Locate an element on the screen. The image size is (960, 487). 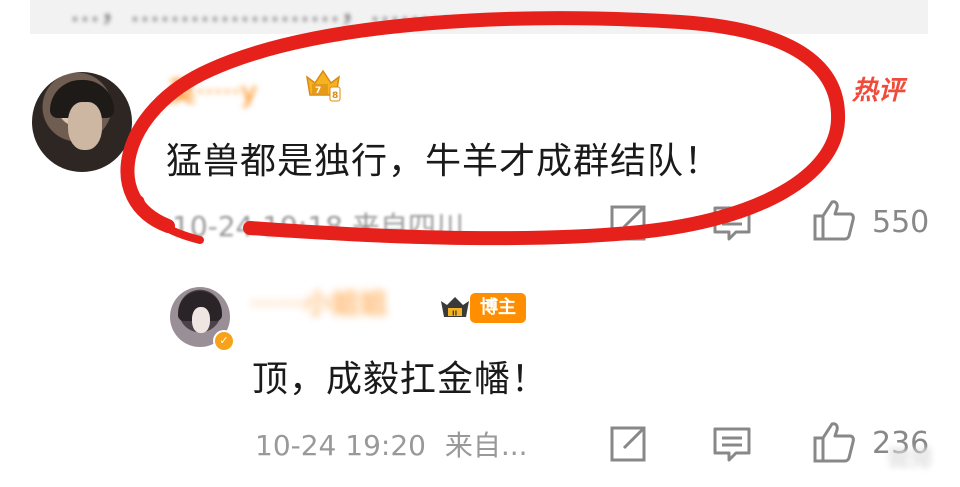
svg-text: 8 is located at coordinates (335, 96).